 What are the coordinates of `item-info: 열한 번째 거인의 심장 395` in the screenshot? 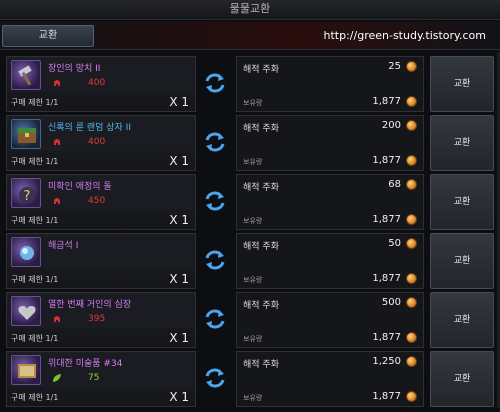 It's located at (101, 311).